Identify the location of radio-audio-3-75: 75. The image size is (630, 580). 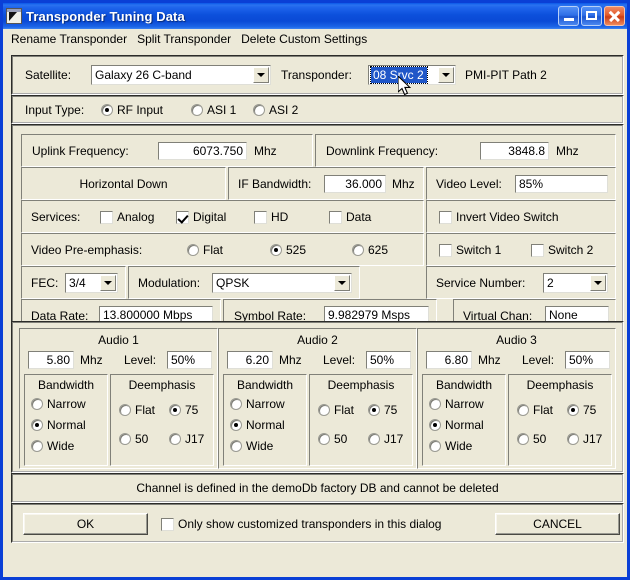
(581, 410).